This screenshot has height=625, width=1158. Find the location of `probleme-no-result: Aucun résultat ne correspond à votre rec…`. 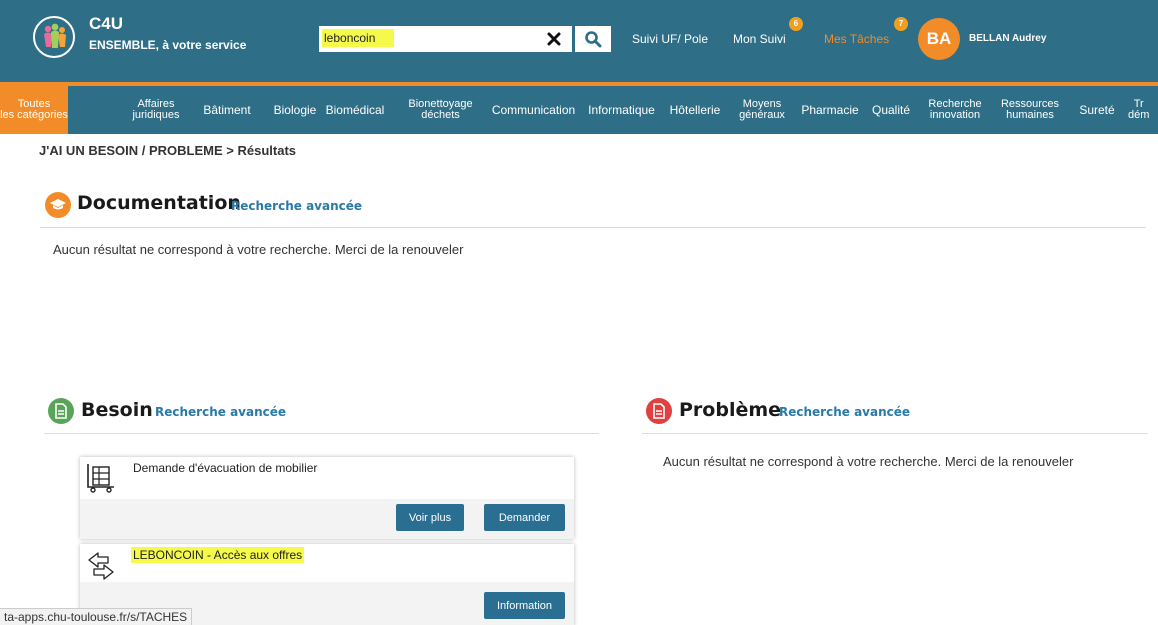

probleme-no-result: Aucun résultat ne correspond à votre rec… is located at coordinates (868, 461).